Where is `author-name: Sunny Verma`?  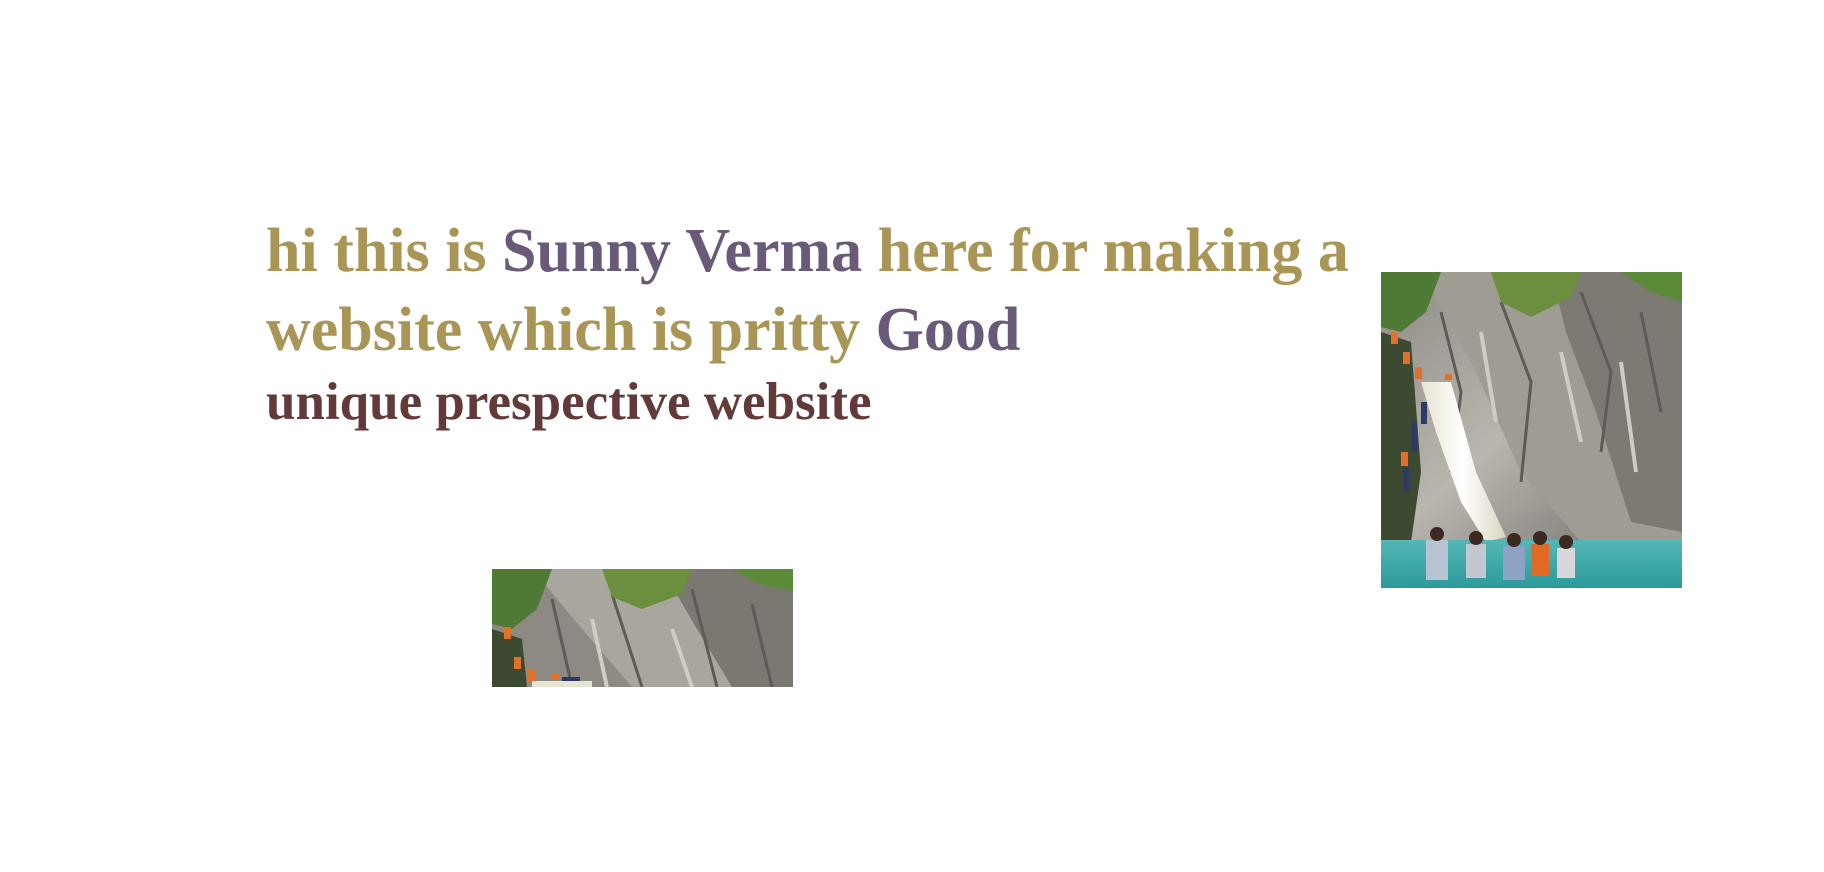 author-name: Sunny Verma is located at coordinates (682, 251).